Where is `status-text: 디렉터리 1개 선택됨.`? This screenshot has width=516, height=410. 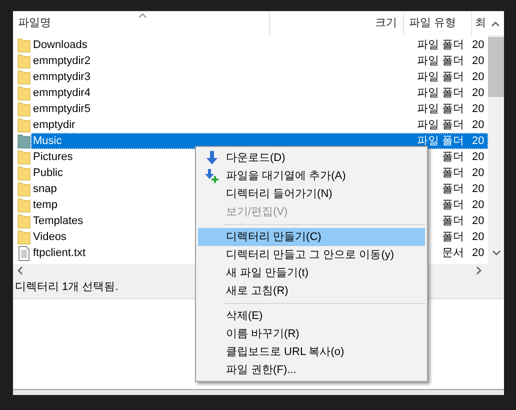 status-text: 디렉터리 1개 선택됨. is located at coordinates (66, 288).